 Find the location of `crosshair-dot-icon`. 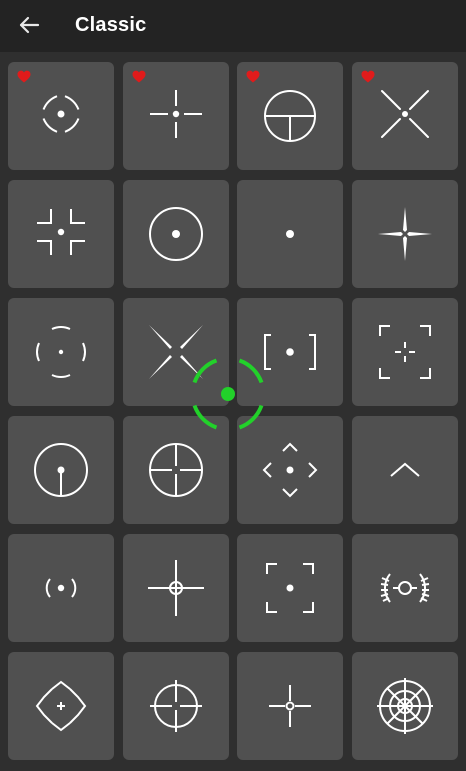

crosshair-dot-icon is located at coordinates (290, 234).